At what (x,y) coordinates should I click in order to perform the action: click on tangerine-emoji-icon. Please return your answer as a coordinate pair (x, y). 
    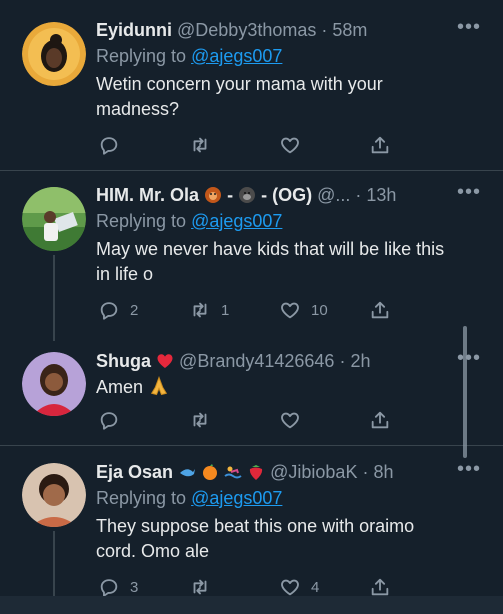
    Looking at the image, I should click on (210, 472).